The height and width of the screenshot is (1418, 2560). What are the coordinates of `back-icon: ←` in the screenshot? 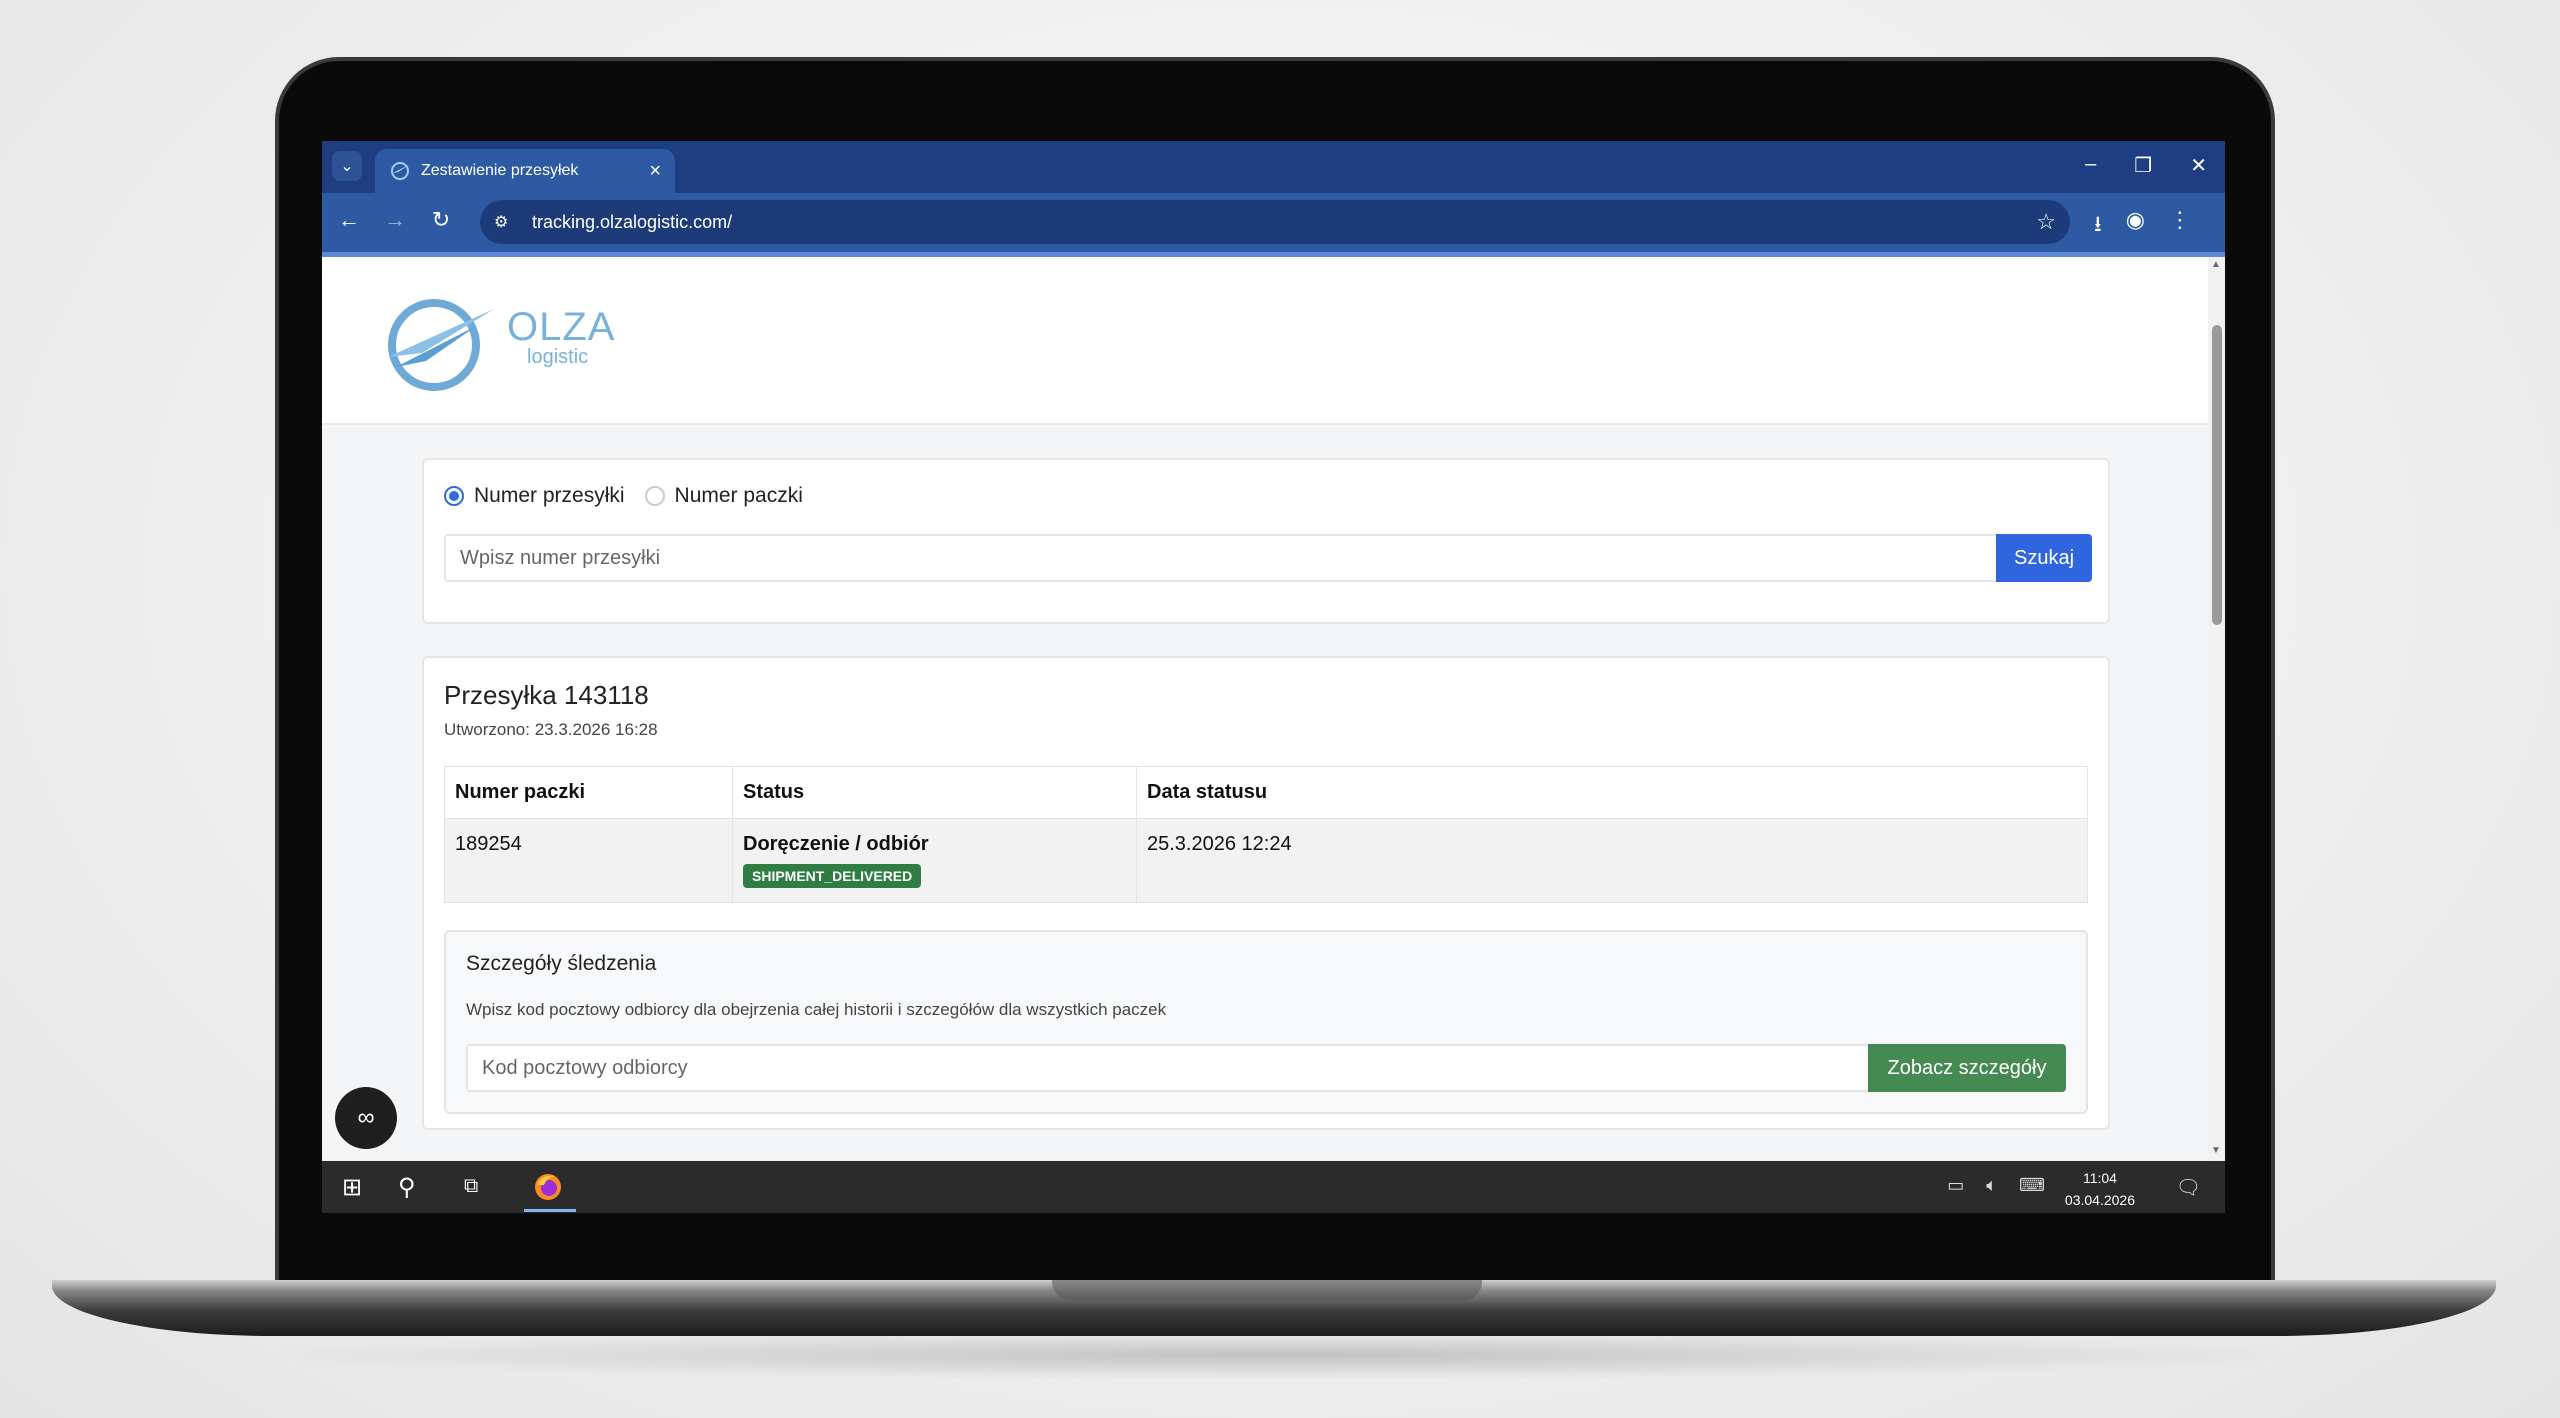 It's located at (349, 220).